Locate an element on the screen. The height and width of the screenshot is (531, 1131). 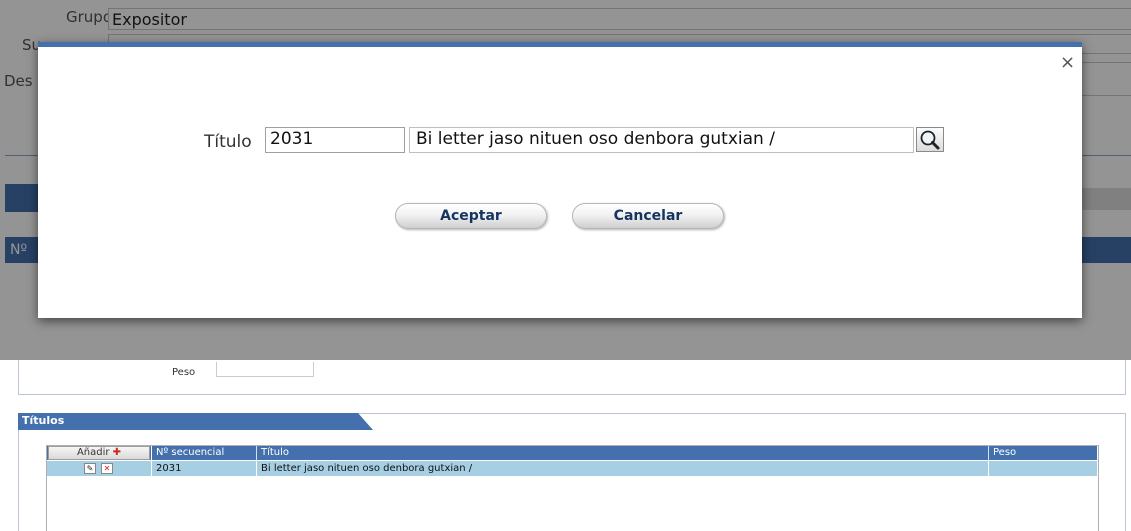
add-button: Añadir ✚ is located at coordinates (99, 453).